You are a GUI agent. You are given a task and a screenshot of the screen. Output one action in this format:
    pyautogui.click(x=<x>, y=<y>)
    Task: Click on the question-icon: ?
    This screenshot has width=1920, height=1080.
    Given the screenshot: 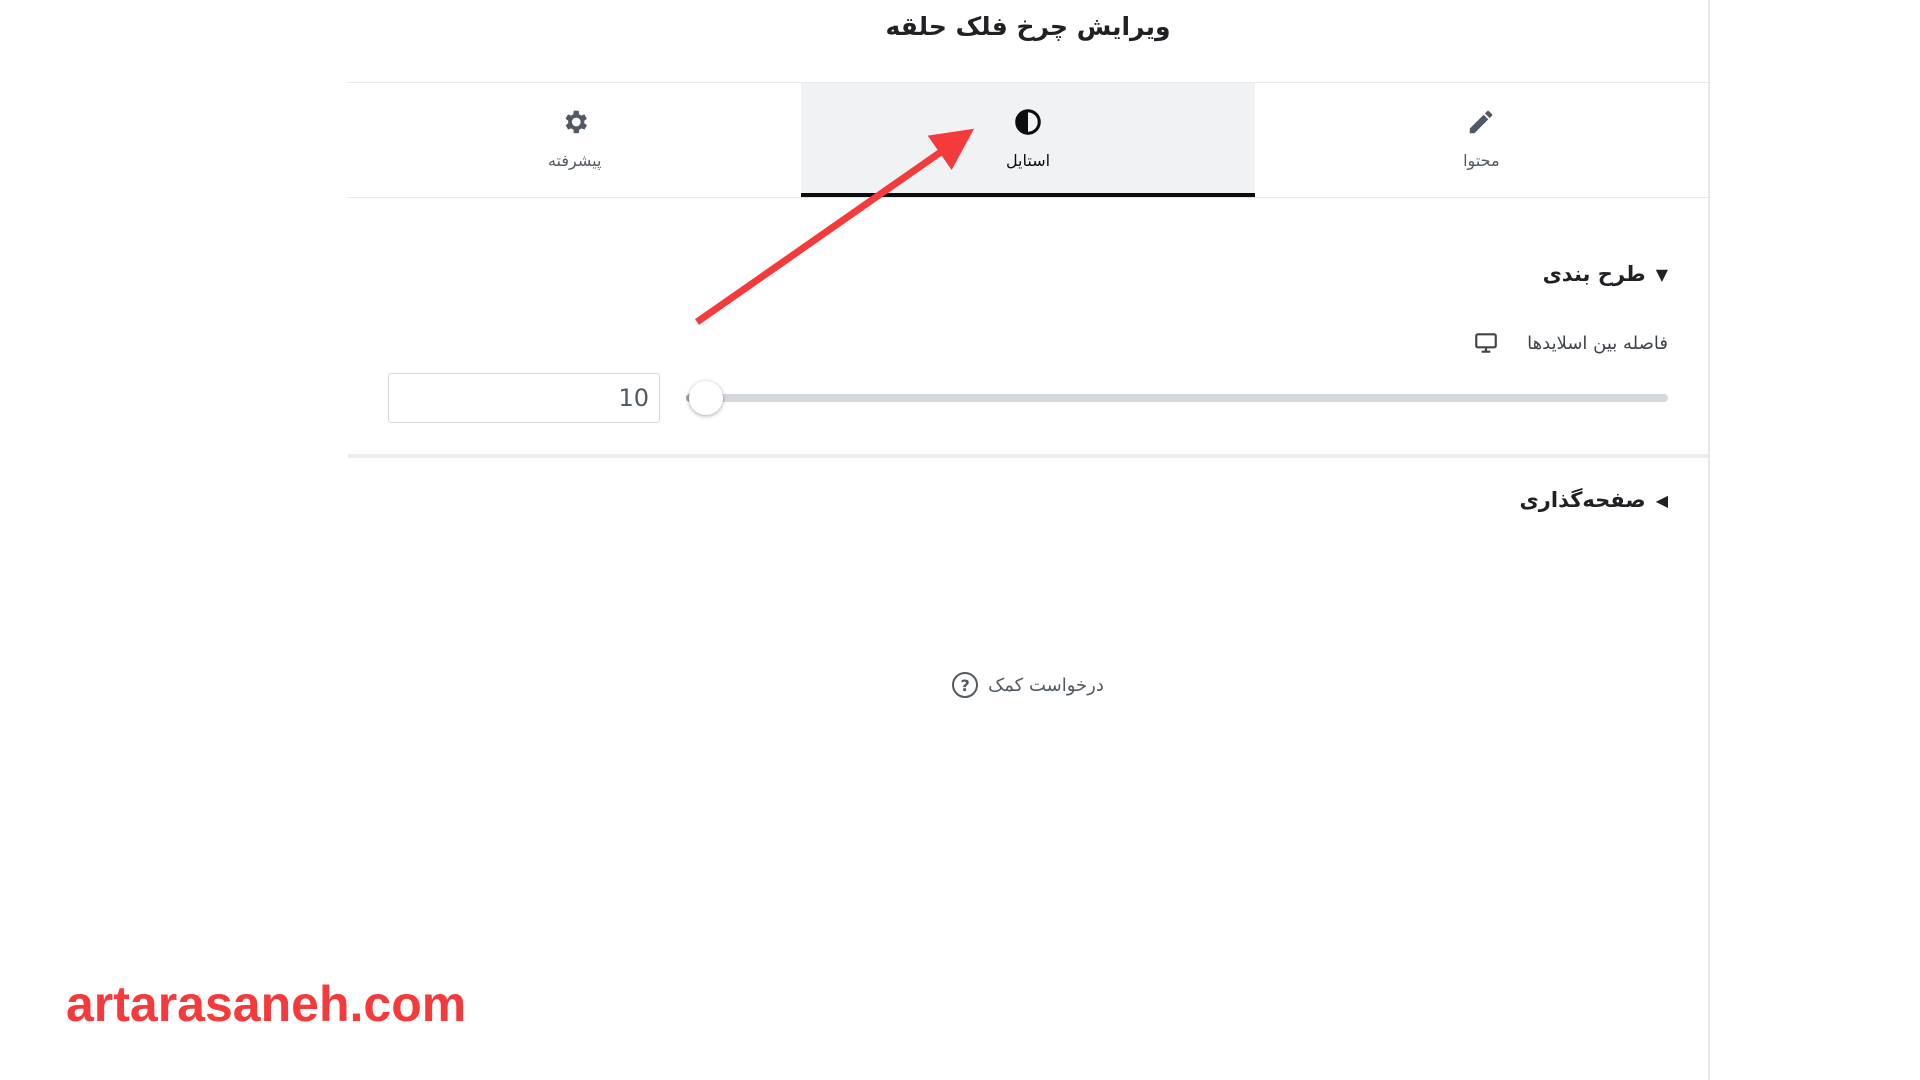 What is the action you would take?
    pyautogui.click(x=965, y=685)
    